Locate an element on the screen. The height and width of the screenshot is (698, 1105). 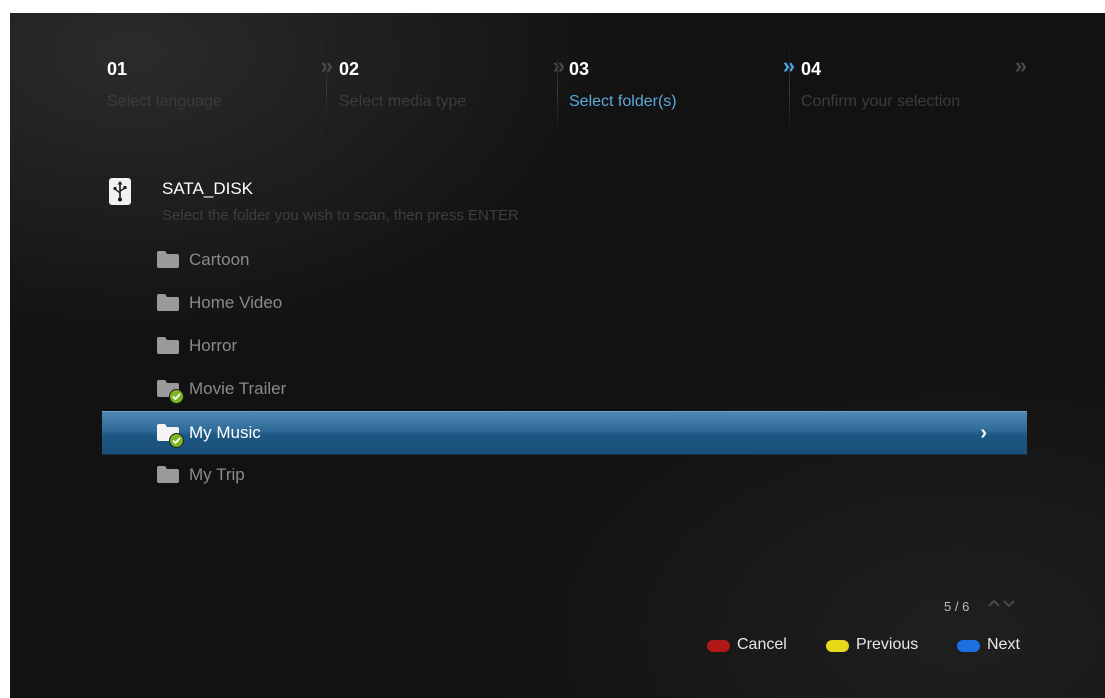
chevron-right-icon: › is located at coordinates (983, 433).